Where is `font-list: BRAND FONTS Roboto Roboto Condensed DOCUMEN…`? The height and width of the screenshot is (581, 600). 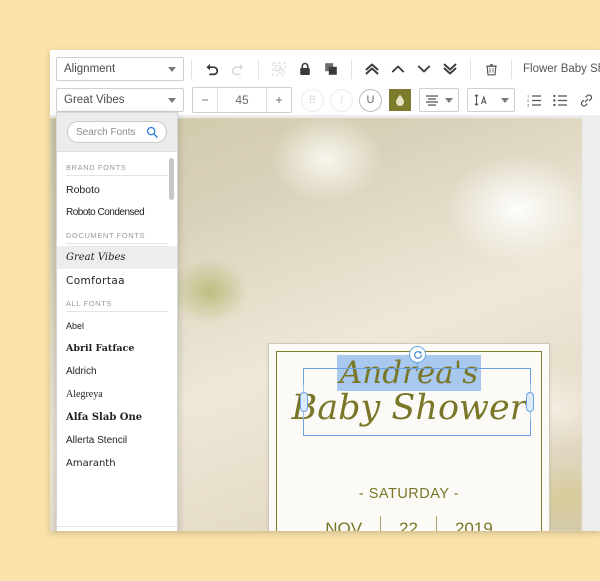 font-list: BRAND FONTS Roboto Roboto Condensed DOCUMEN… is located at coordinates (117, 339).